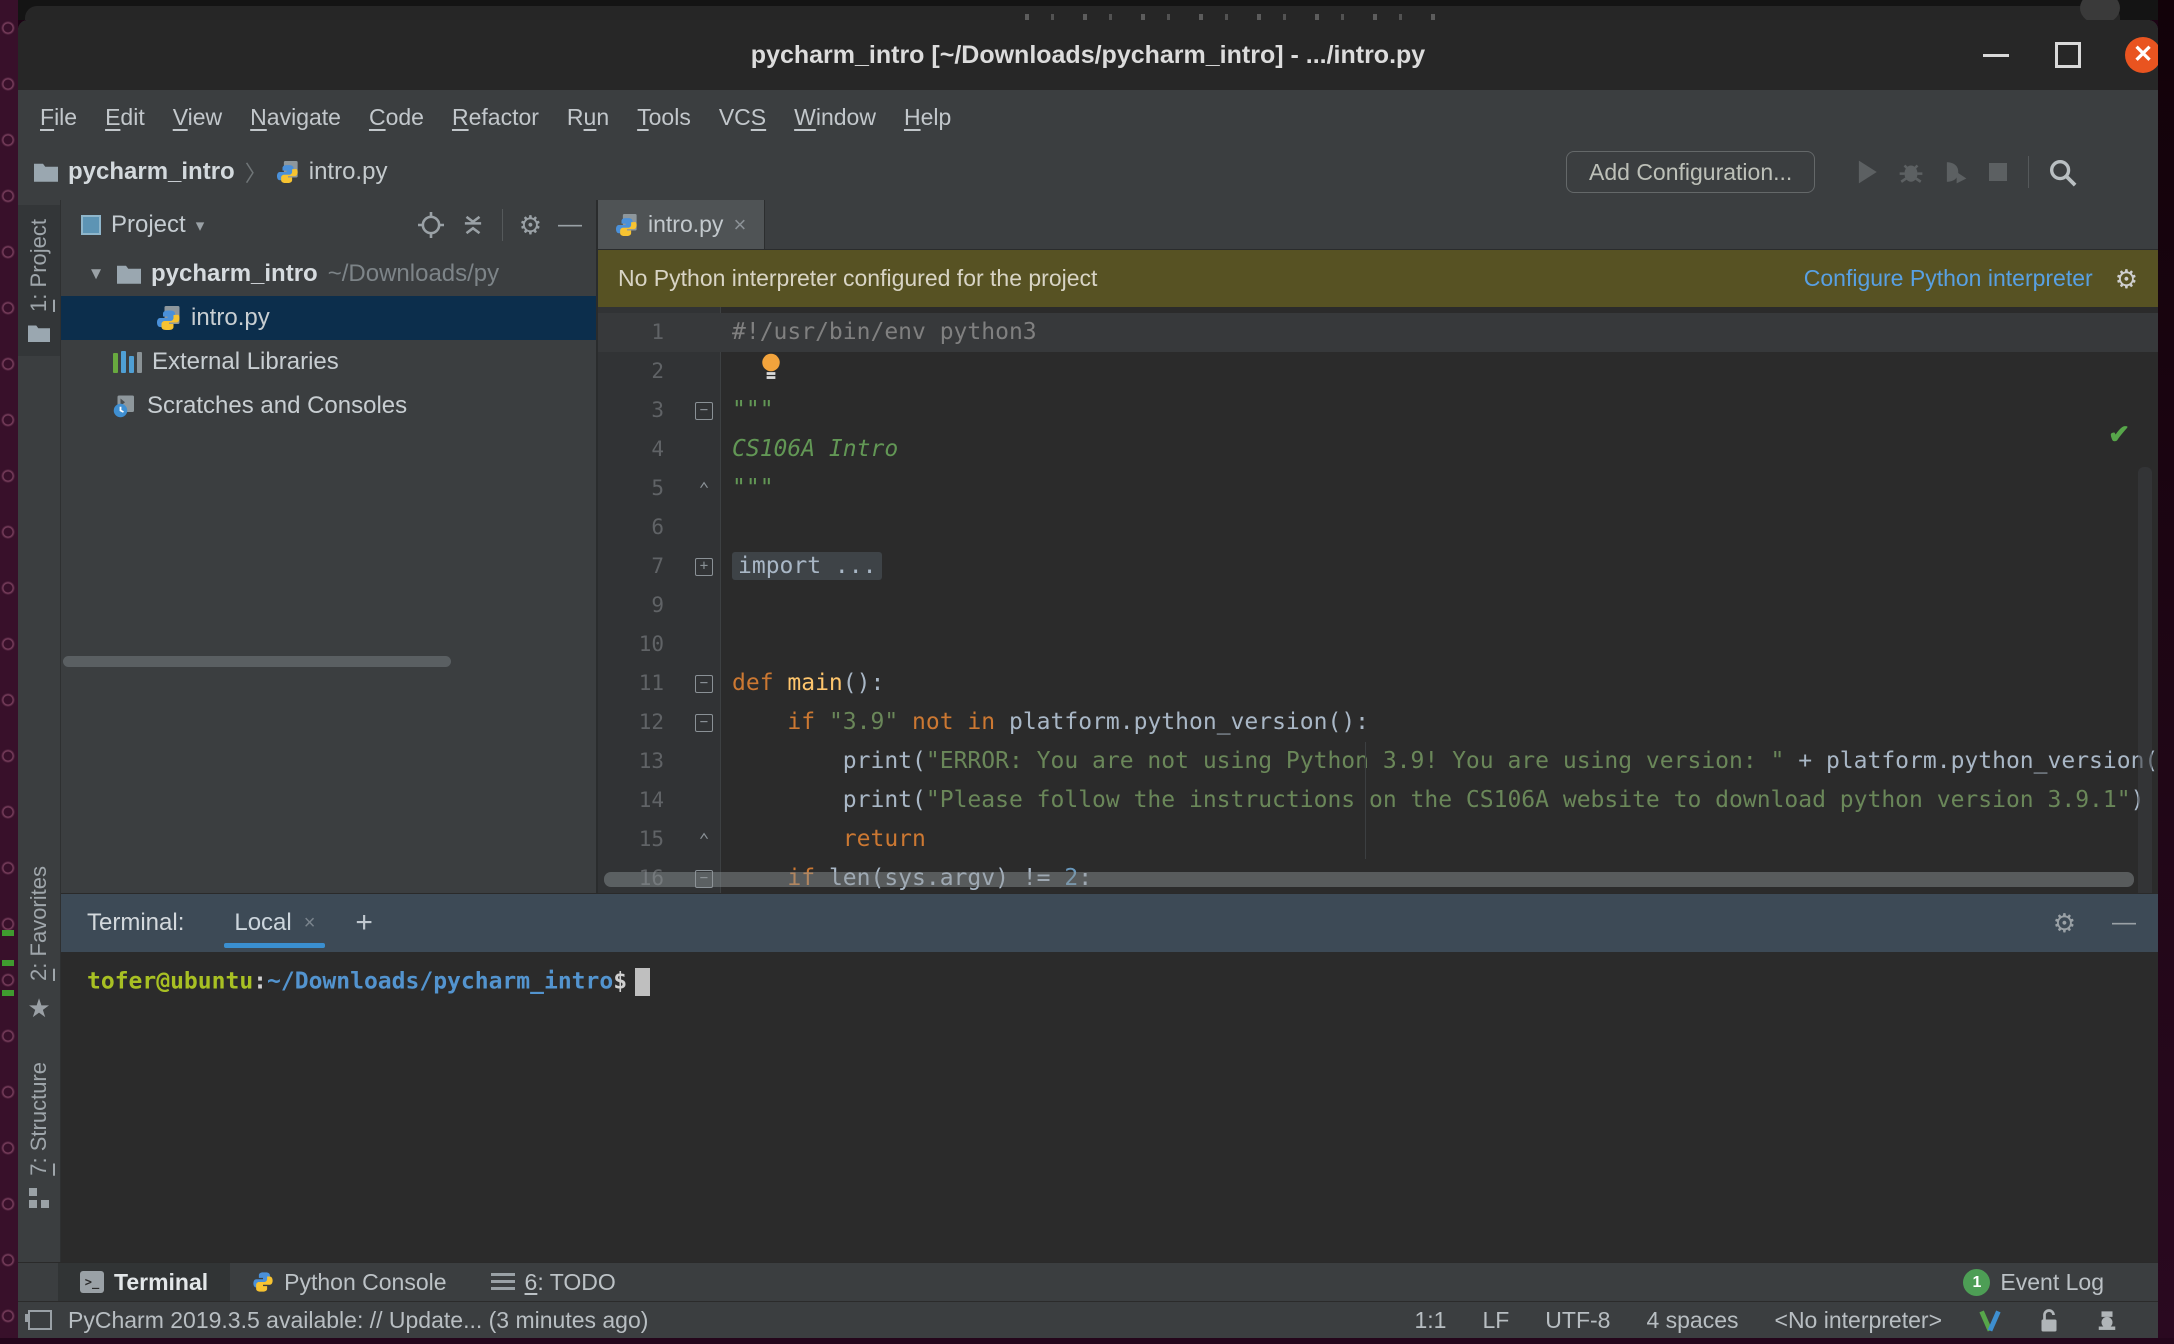  What do you see at coordinates (2068, 55) in the screenshot?
I see `maximize-button` at bounding box center [2068, 55].